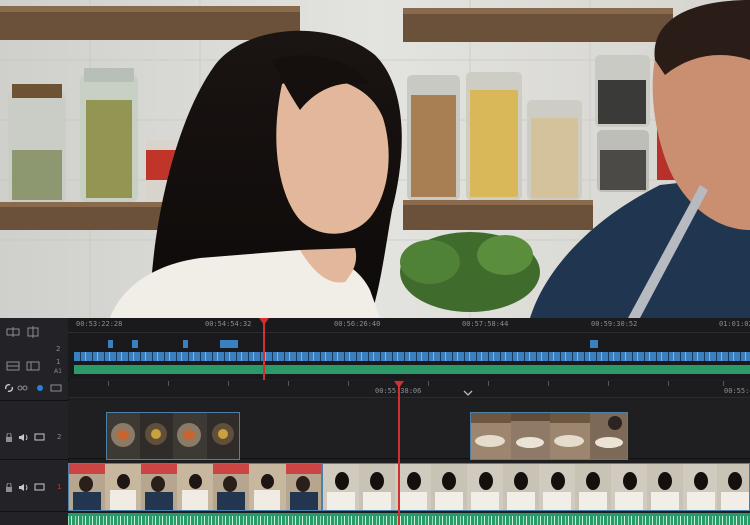 The width and height of the screenshot is (750, 525). What do you see at coordinates (399, 454) in the screenshot?
I see `playhead` at bounding box center [399, 454].